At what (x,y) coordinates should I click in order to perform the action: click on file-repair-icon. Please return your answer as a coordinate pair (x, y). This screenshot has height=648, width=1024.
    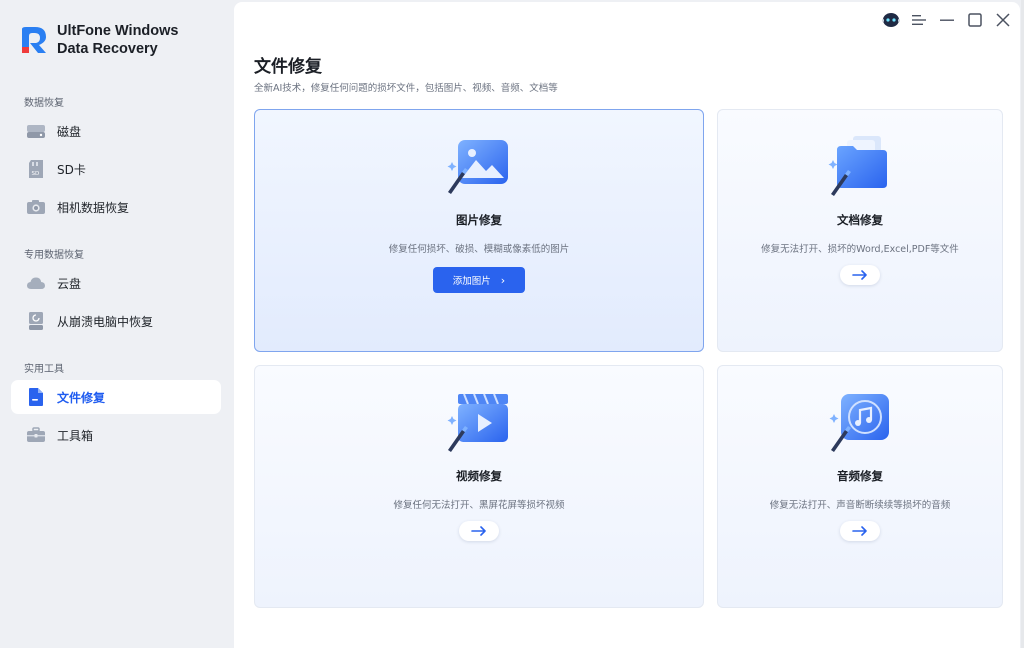
    Looking at the image, I should click on (36, 397).